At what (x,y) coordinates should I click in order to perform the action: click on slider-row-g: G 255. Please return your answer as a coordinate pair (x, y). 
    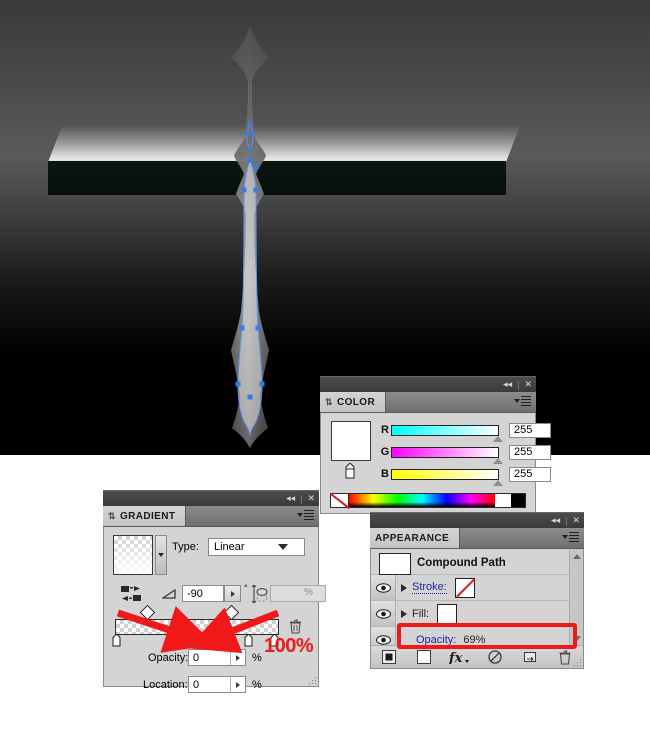
    Looking at the image, I should click on (465, 454).